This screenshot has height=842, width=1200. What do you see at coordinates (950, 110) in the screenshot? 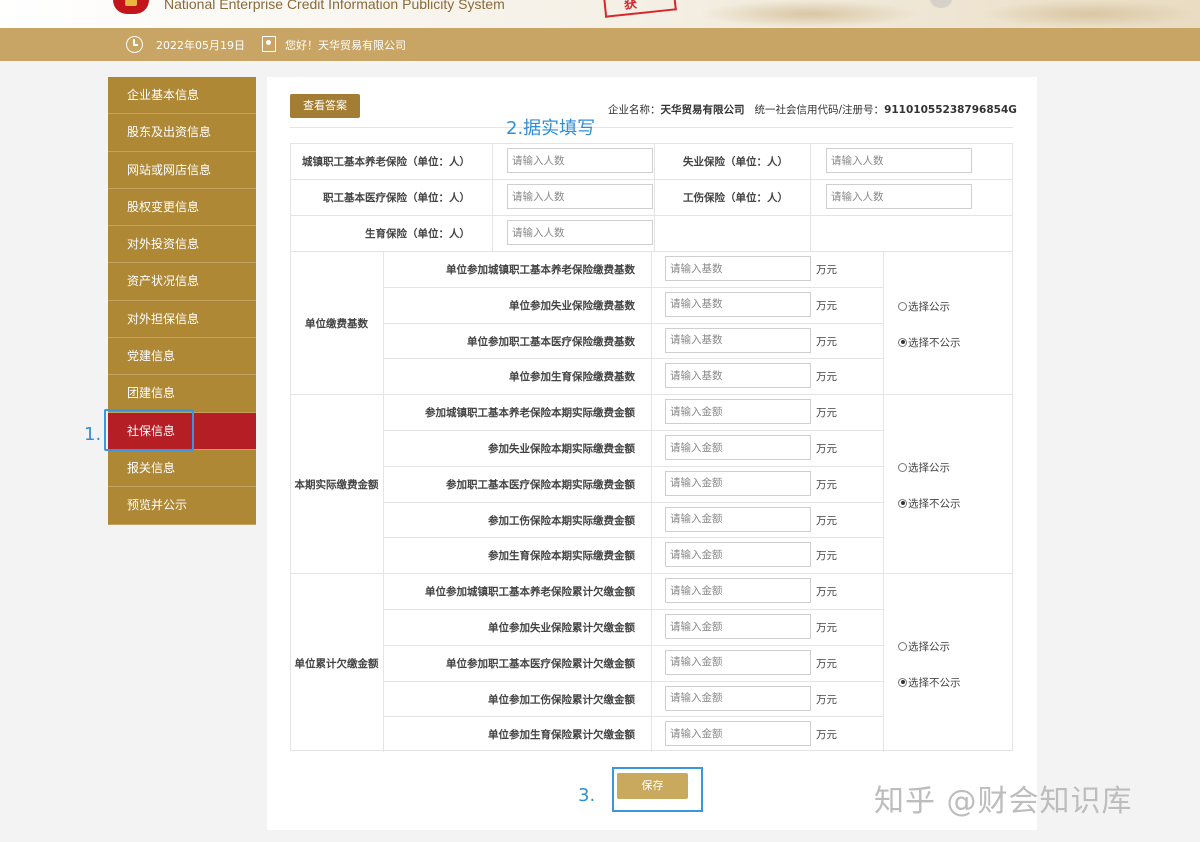
I see `credit-code: 91101055238796854G` at bounding box center [950, 110].